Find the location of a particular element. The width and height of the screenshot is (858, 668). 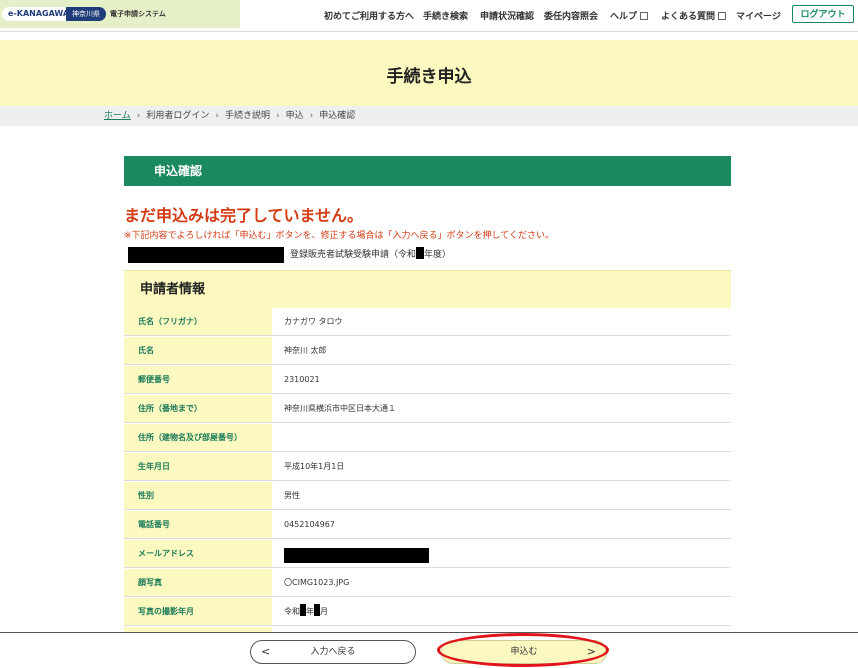

field-row-photo: 顔写真 〇CIMG1023.JPG is located at coordinates (427, 583).